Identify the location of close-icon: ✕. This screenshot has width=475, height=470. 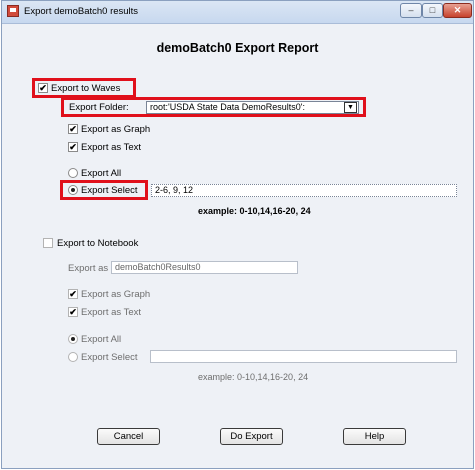
(457, 10).